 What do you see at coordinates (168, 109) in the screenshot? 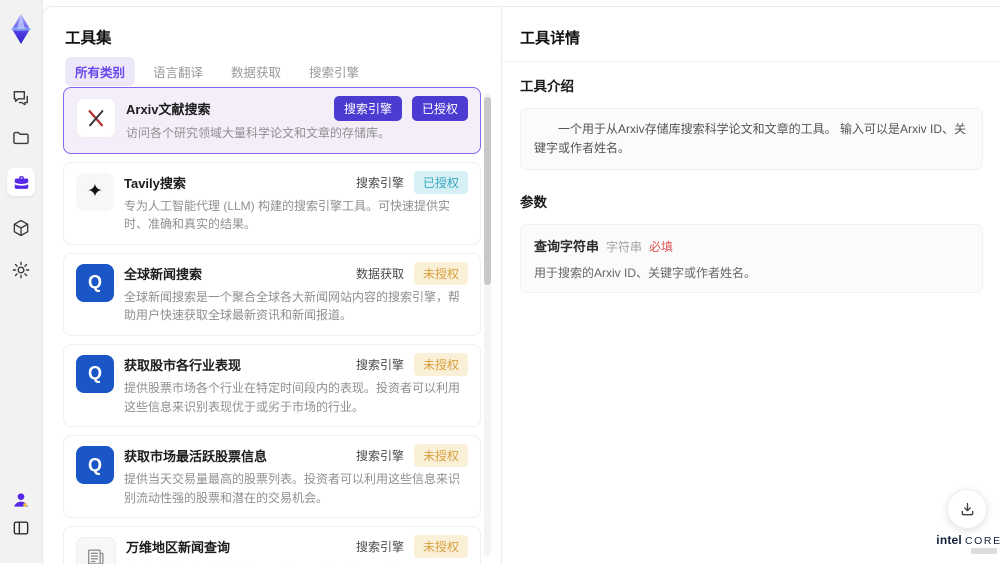
I see `tool-name: Arxiv文献搜索` at bounding box center [168, 109].